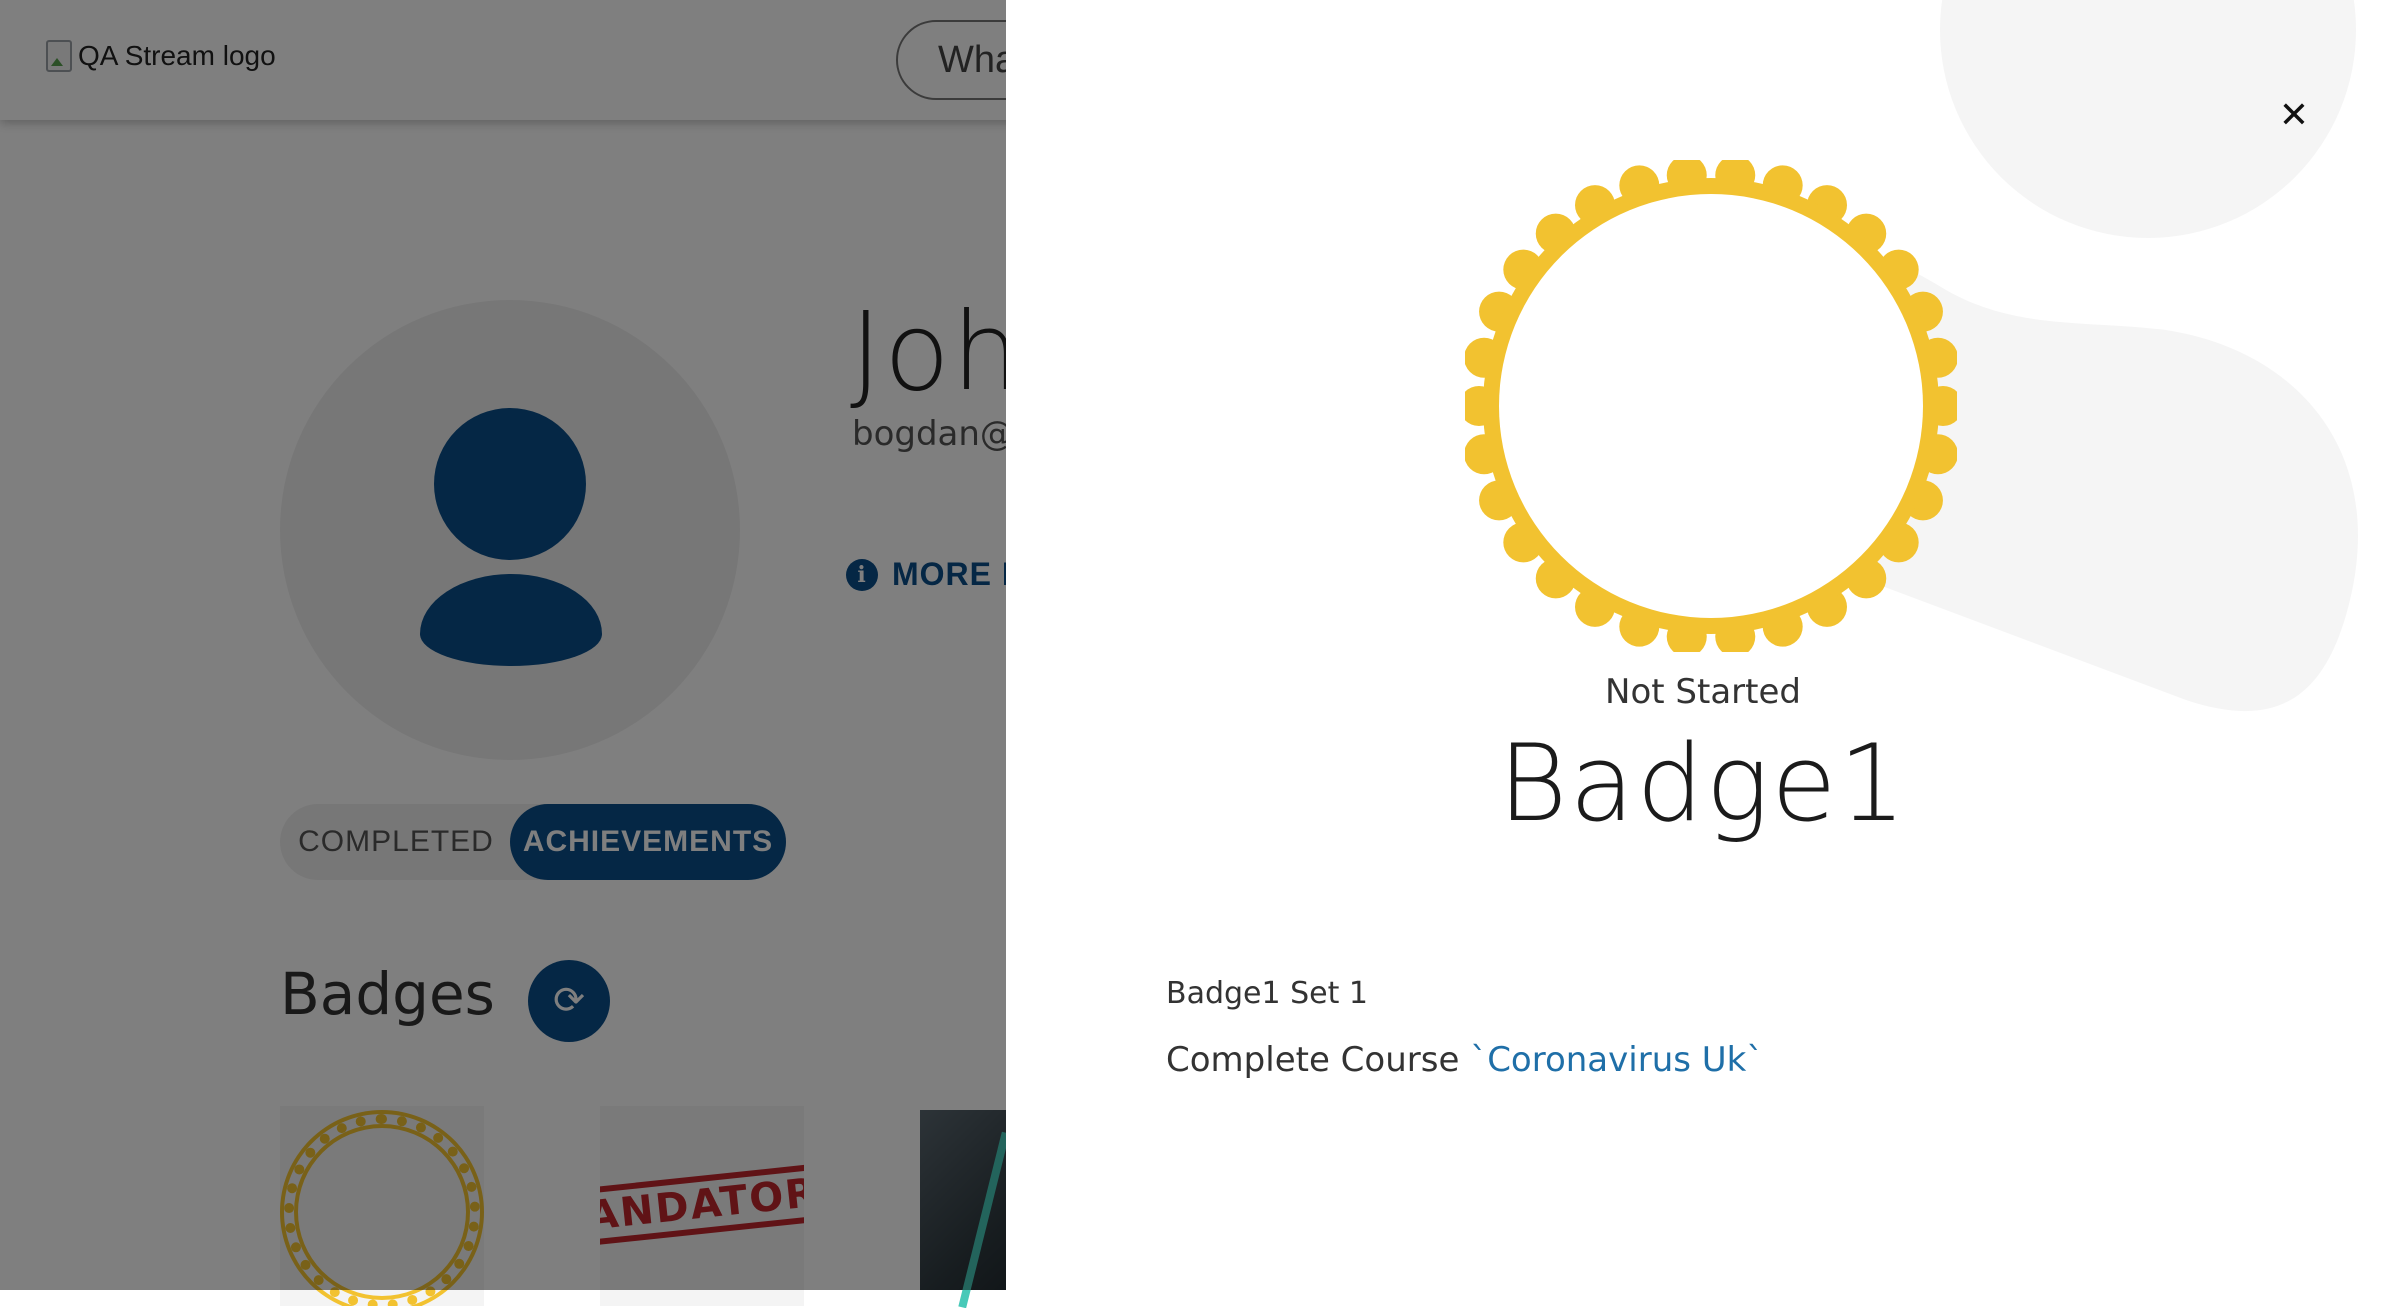 The image size is (2400, 1308). I want to click on close-icon: ✕, so click(2294, 115).